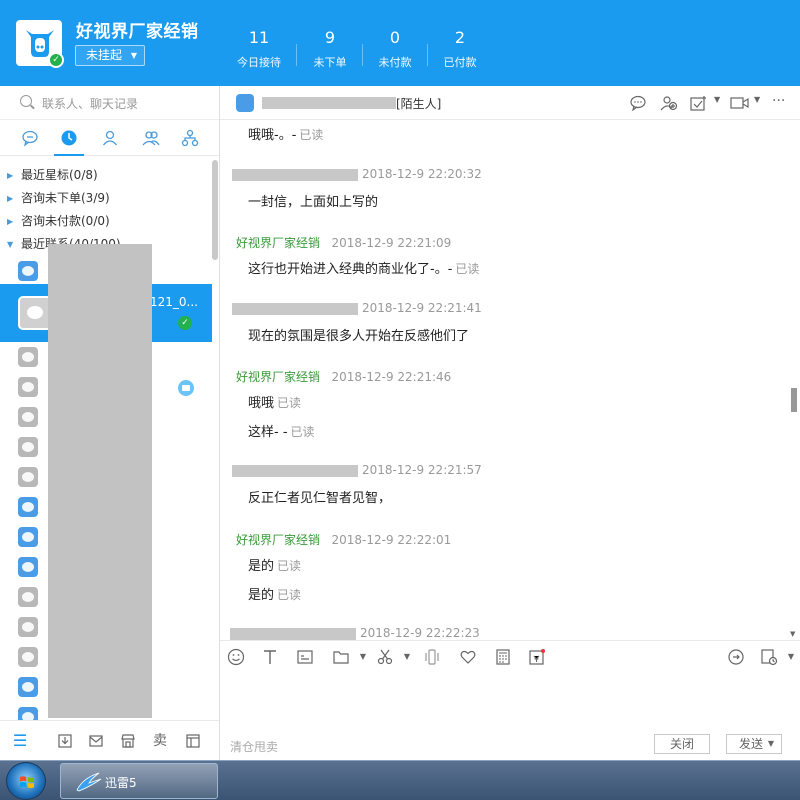 The height and width of the screenshot is (800, 800). Describe the element at coordinates (275, 595) in the screenshot. I see `message-text: 是的 已读` at that location.